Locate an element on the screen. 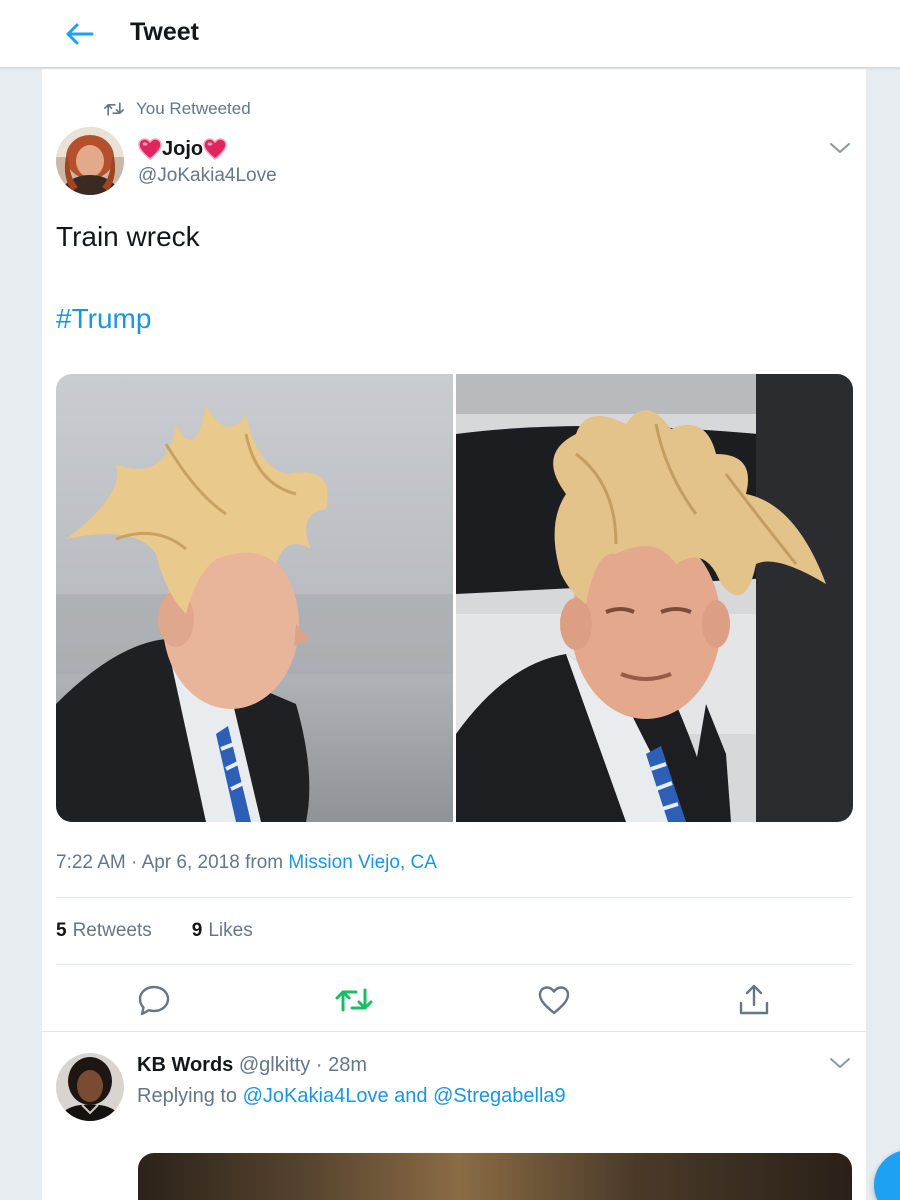 Image resolution: width=900 pixels, height=1200 pixels. mention-link-2: @Stregabella9 is located at coordinates (499, 1096).